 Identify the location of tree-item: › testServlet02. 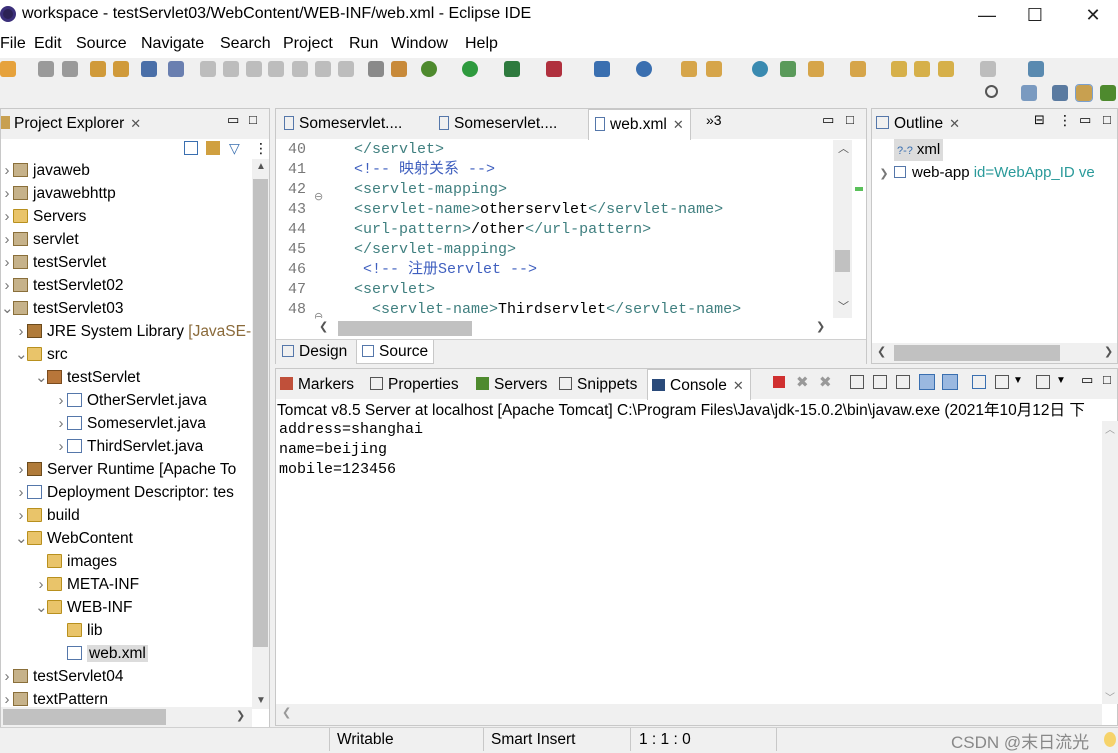
(62, 285).